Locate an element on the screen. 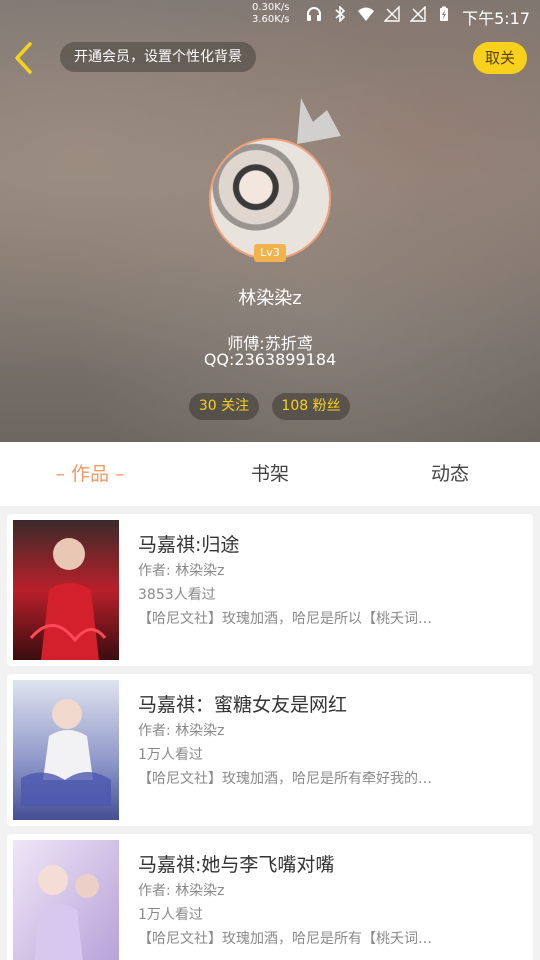 Image resolution: width=540 pixels, height=960 pixels. bluetooth-icon is located at coordinates (340, 14).